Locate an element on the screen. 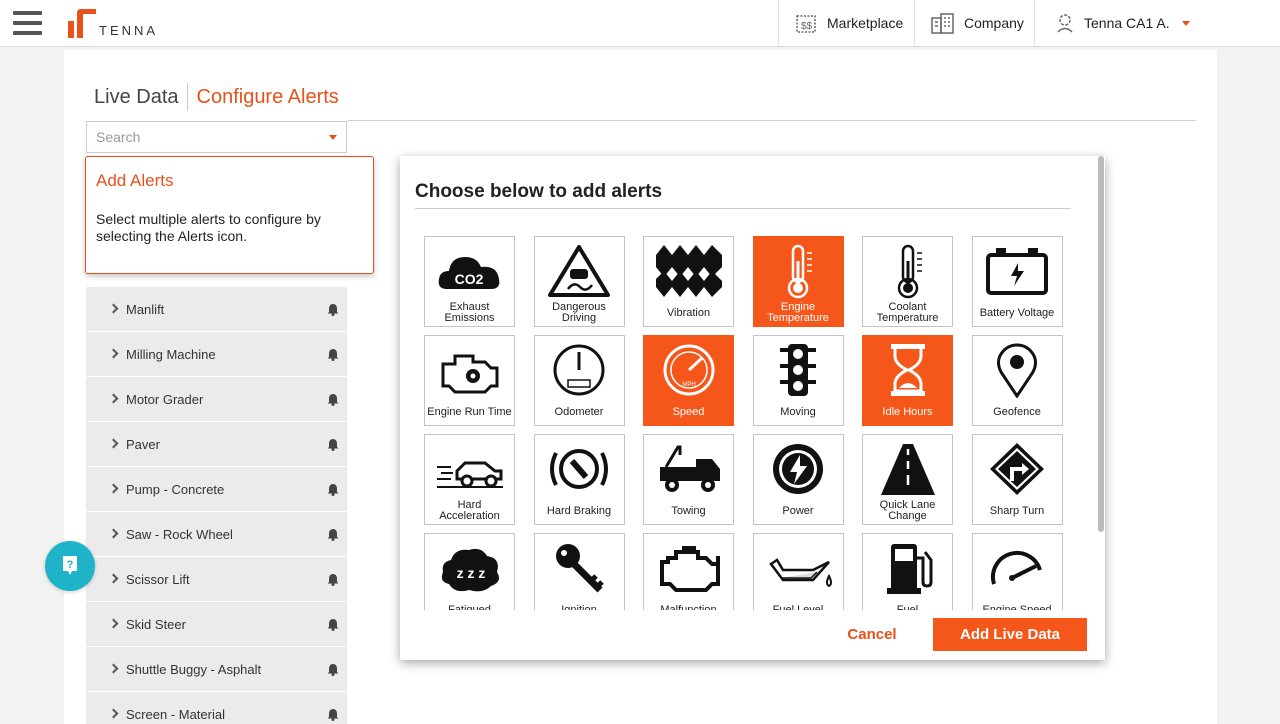  alert-tile: Fuel is located at coordinates (907, 571).